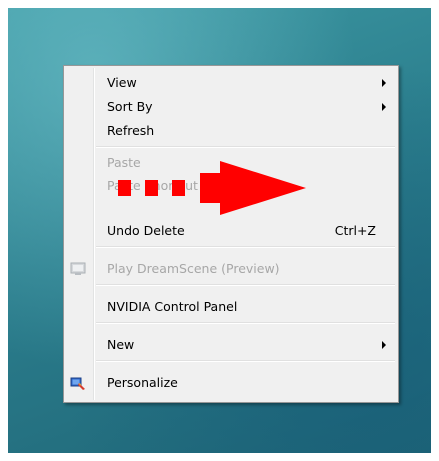  What do you see at coordinates (231, 83) in the screenshot?
I see `menu-item-view: View` at bounding box center [231, 83].